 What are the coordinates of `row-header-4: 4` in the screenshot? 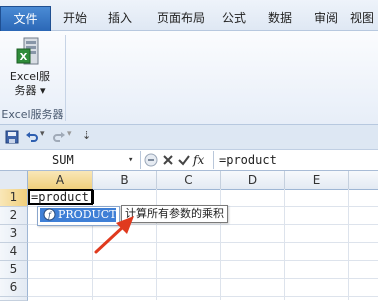 It's located at (14, 252).